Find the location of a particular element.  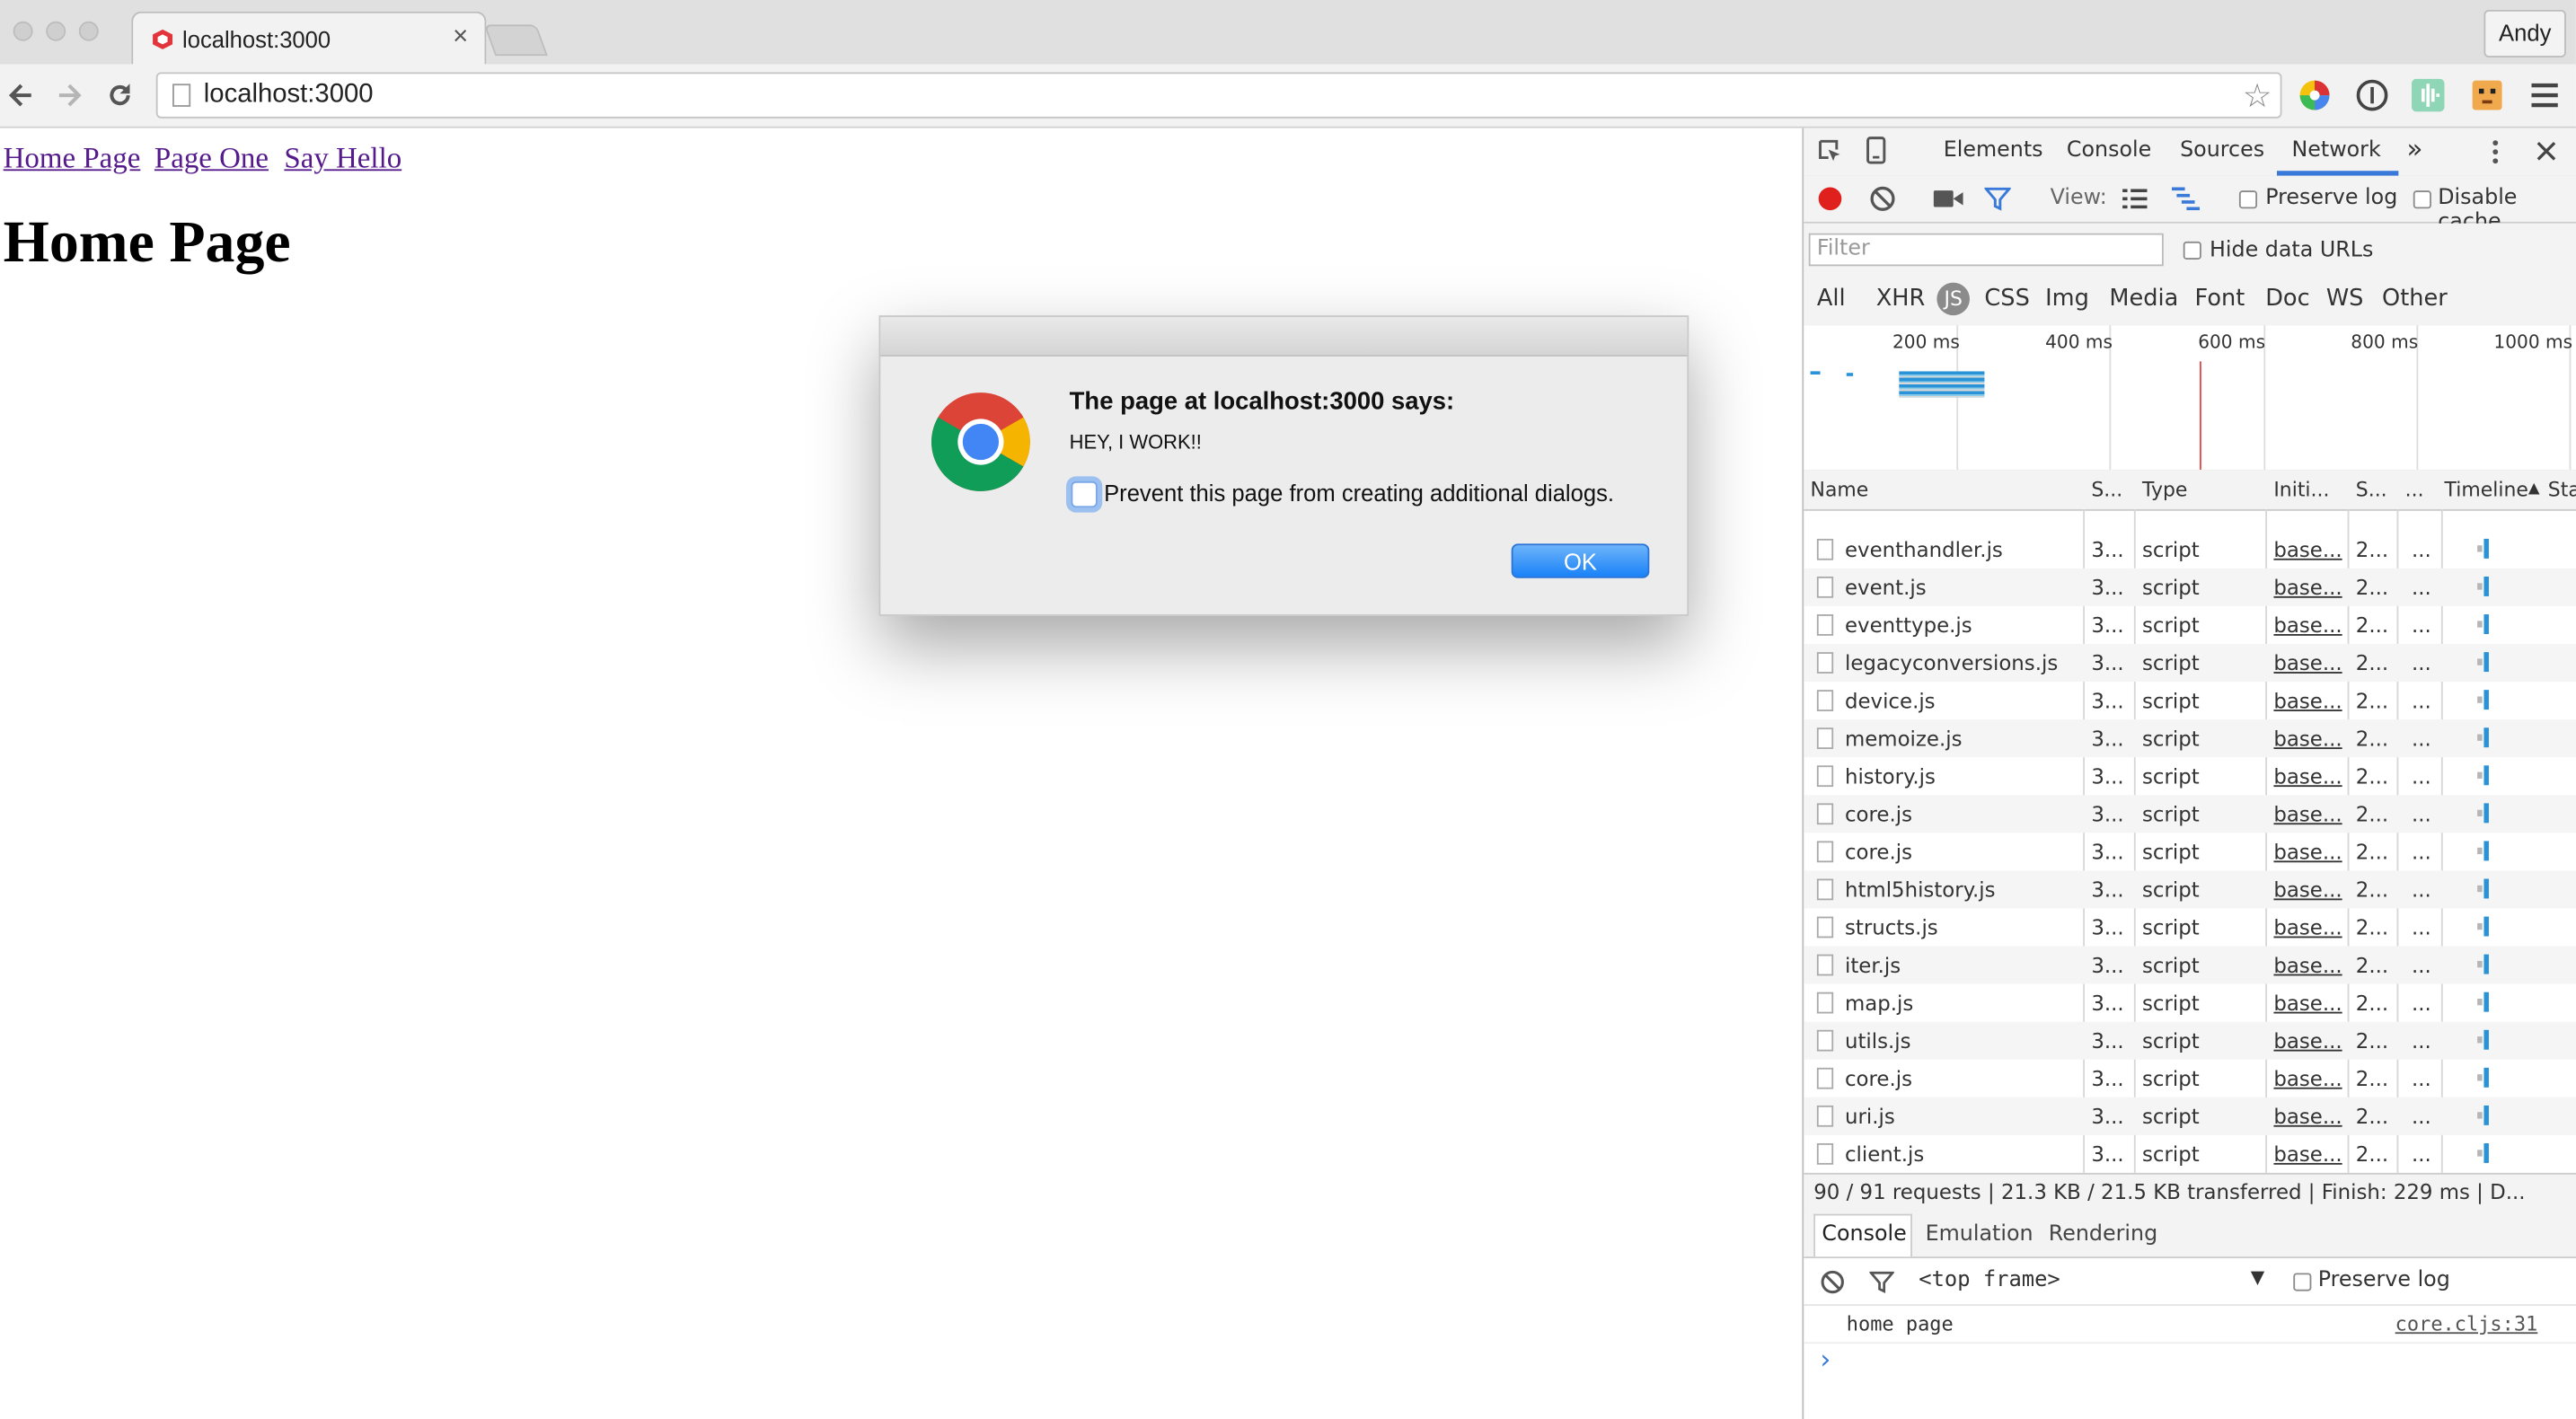

tab-sources: Sources is located at coordinates (2222, 151).